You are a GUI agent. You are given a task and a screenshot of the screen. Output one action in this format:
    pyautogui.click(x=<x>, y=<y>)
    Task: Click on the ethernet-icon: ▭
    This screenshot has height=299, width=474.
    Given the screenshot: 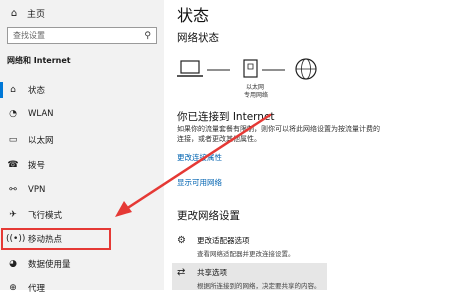 What is the action you would take?
    pyautogui.click(x=13, y=140)
    